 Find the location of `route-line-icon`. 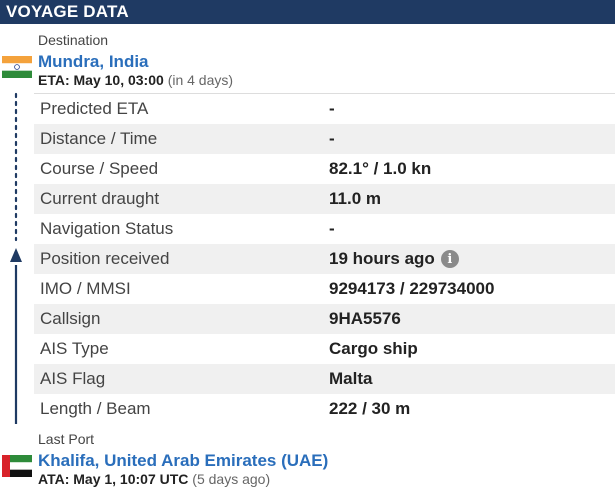

route-line-icon is located at coordinates (16, 258).